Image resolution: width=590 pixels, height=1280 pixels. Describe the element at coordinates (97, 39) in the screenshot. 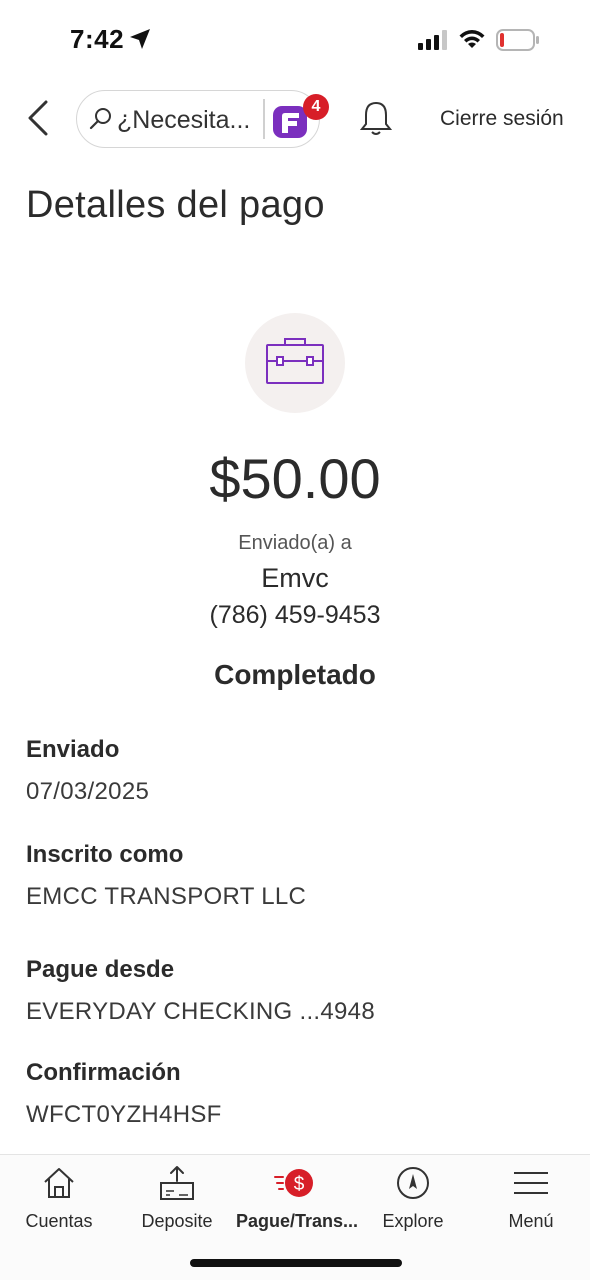

I see `status-time: 7:42` at that location.